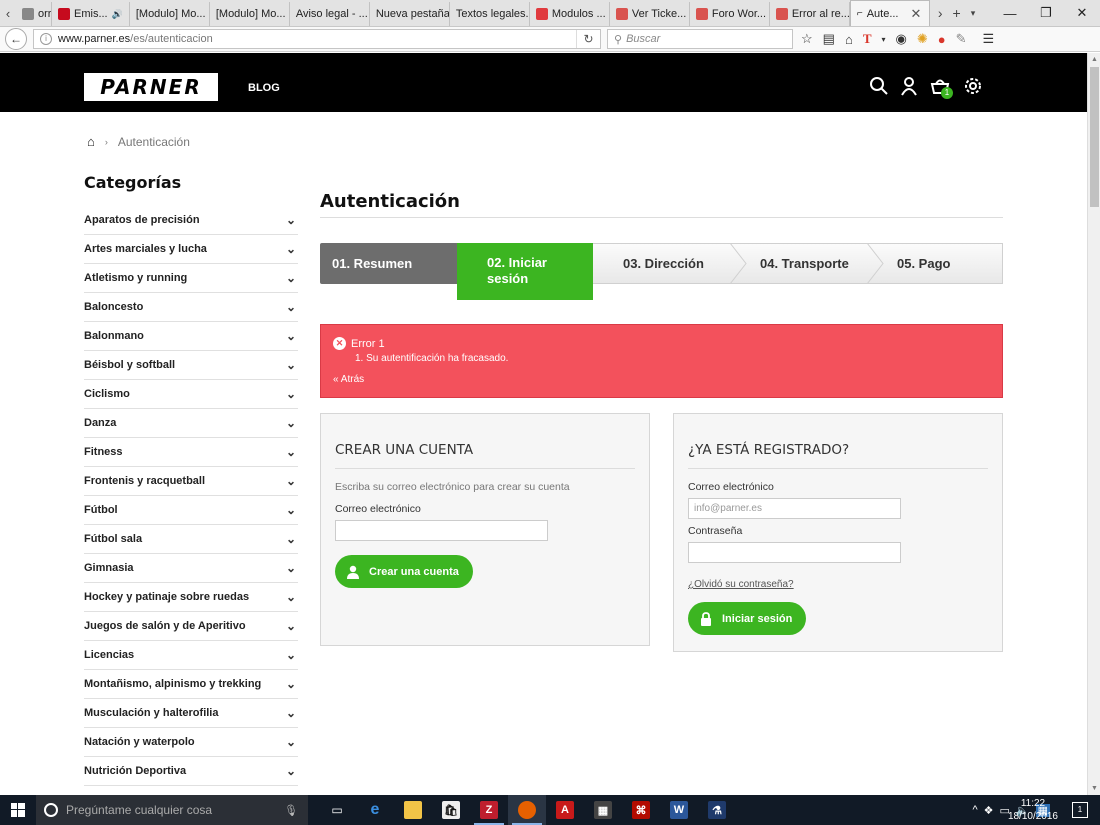  What do you see at coordinates (641, 810) in the screenshot?
I see `pdf-reader-icon: ⌘` at bounding box center [641, 810].